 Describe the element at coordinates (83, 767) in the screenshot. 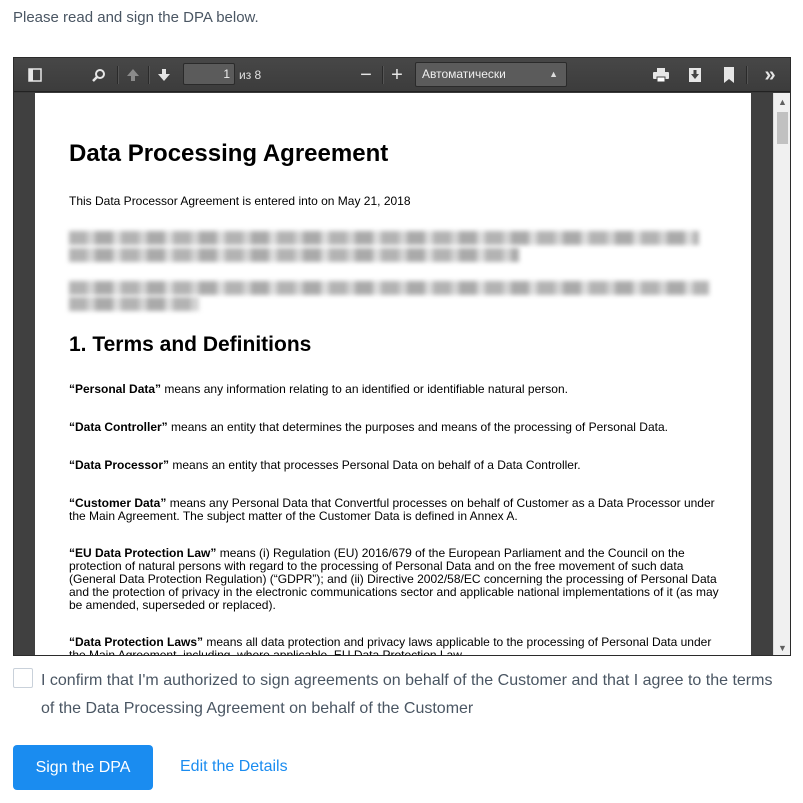

I see `sign-dpa-button: Sign the DPA` at that location.